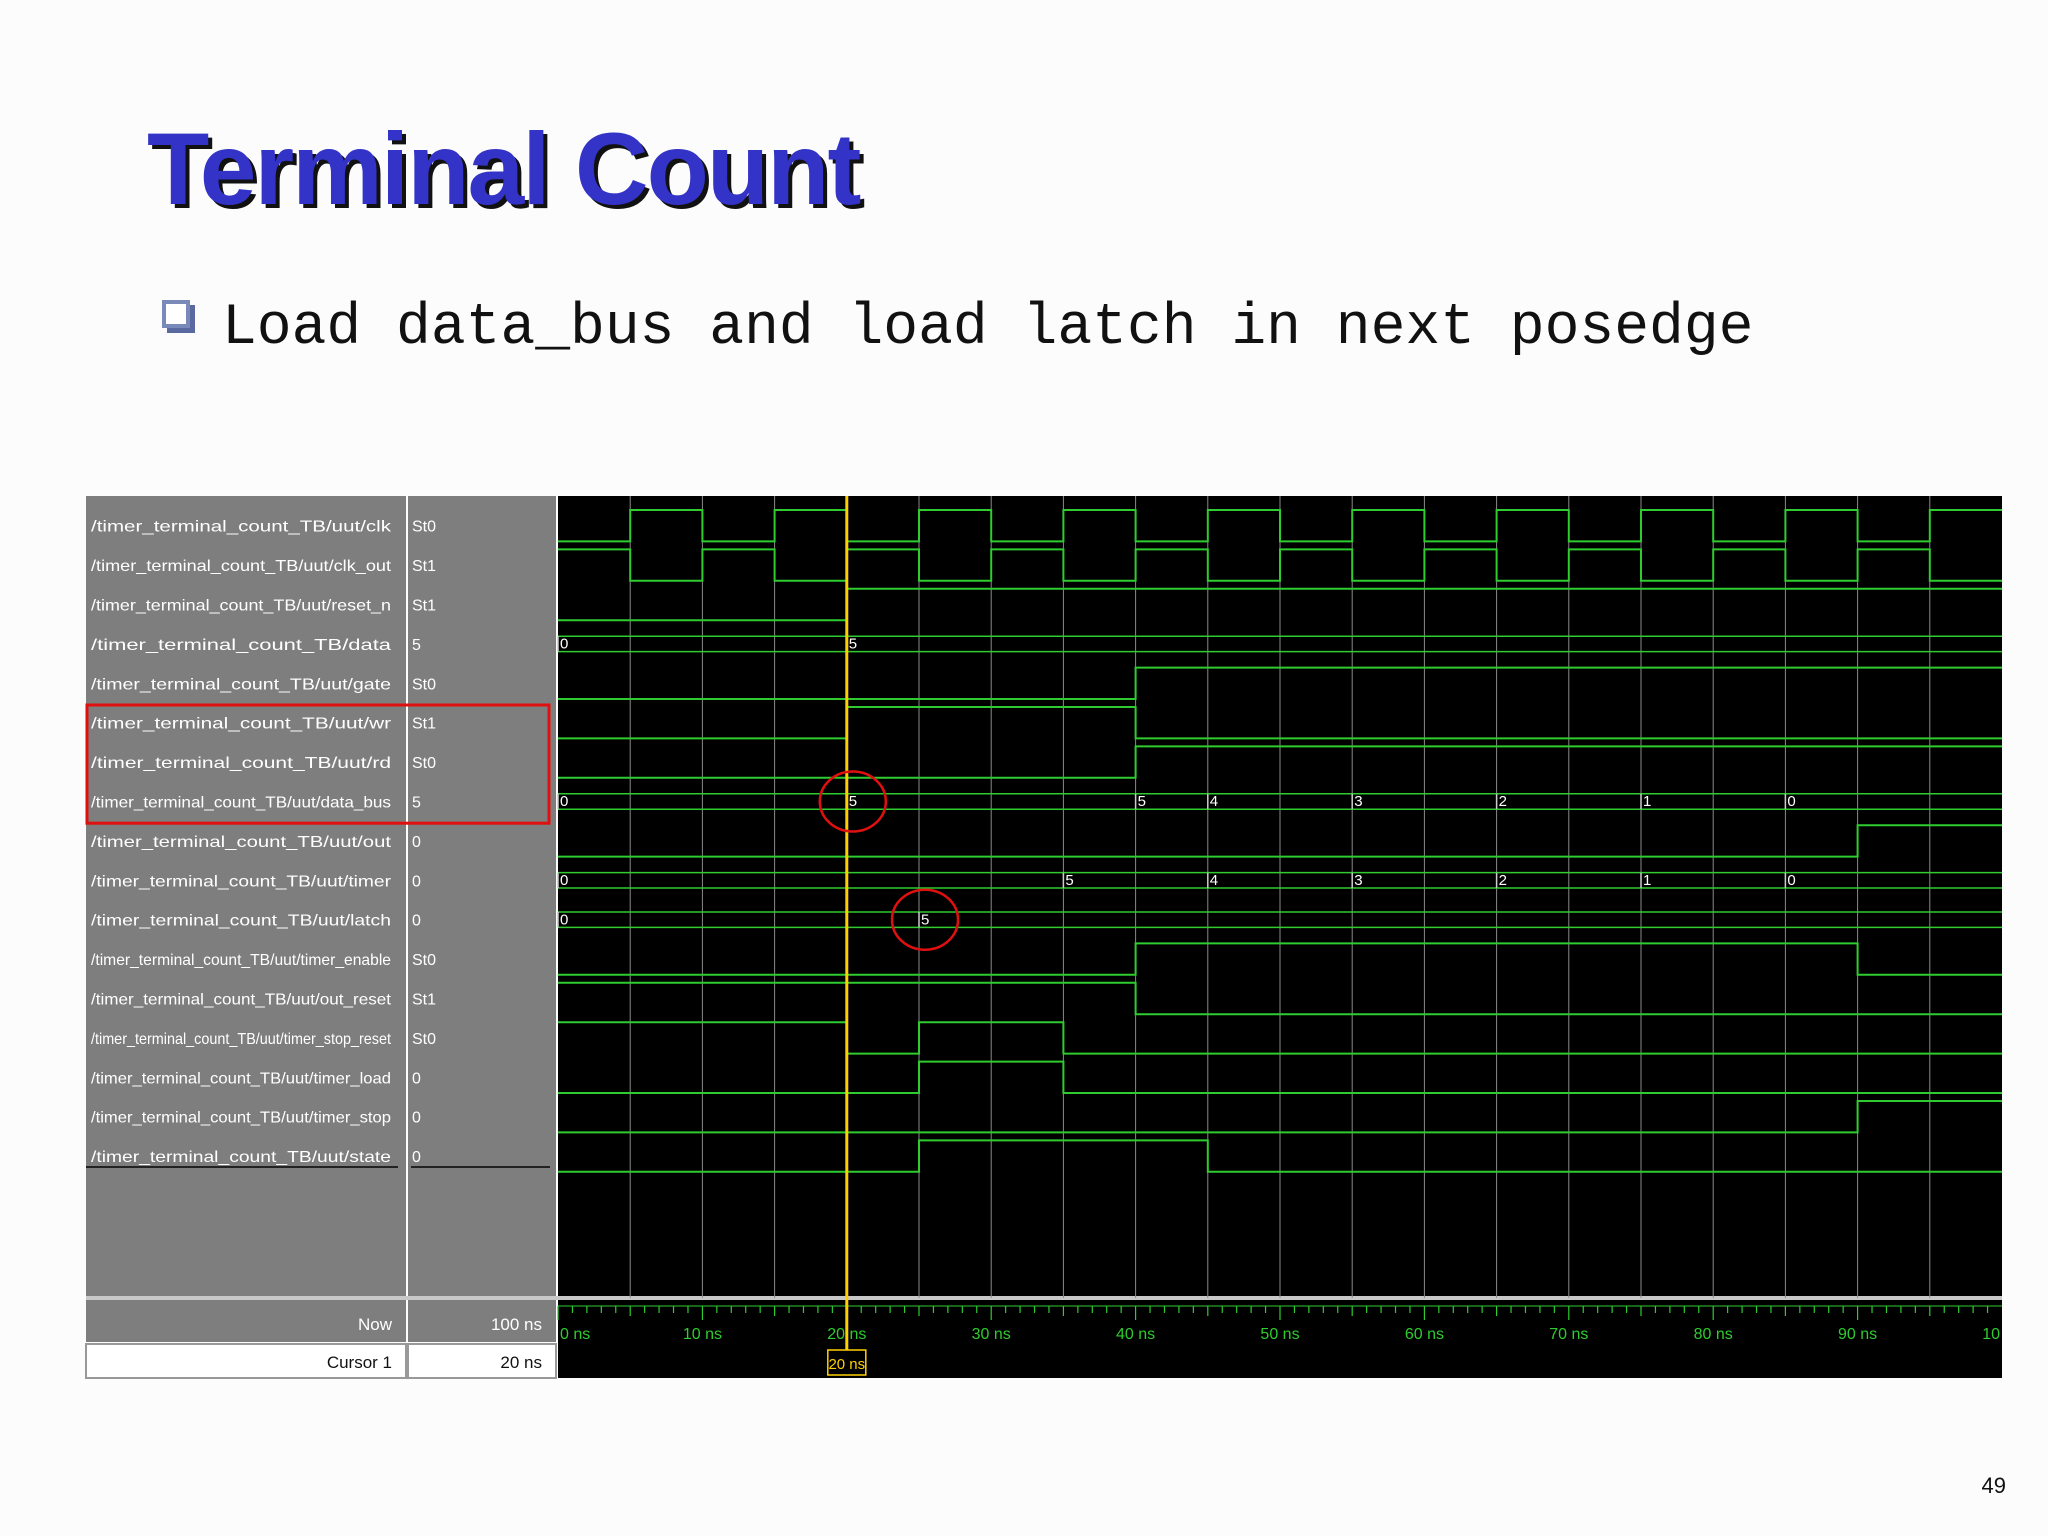  Describe the element at coordinates (241, 566) in the screenshot. I see `signal-name: /timer_terminal_count_TB/uut/clk_out` at that location.